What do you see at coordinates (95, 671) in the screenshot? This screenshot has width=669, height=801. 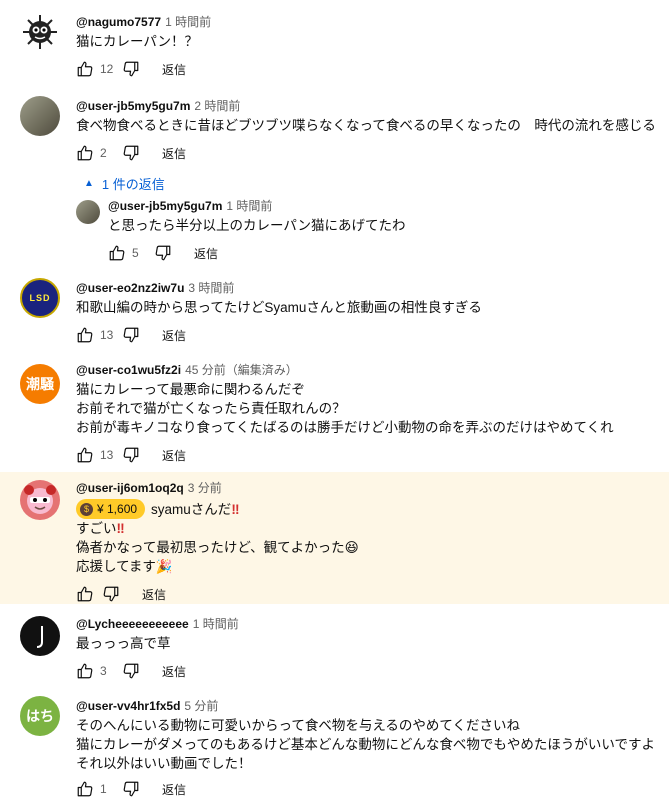 I see `like-button: 3` at bounding box center [95, 671].